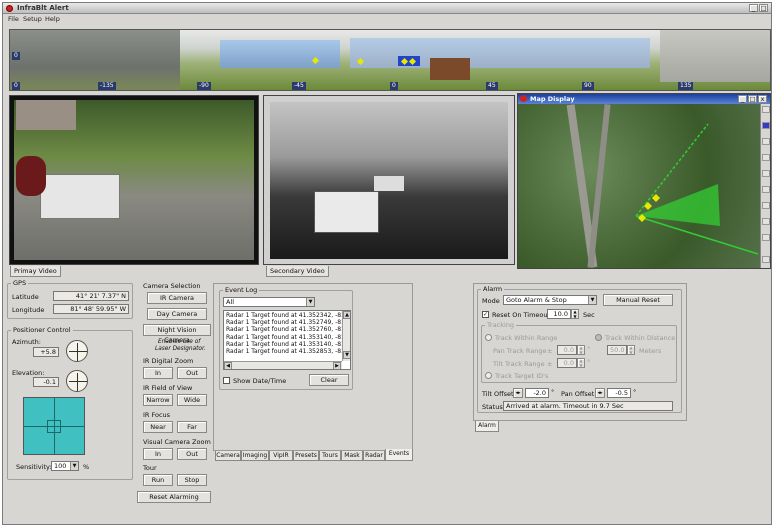 This screenshot has height=527, width=774. What do you see at coordinates (488, 375) in the screenshot?
I see `track-target-ids-radio` at bounding box center [488, 375].